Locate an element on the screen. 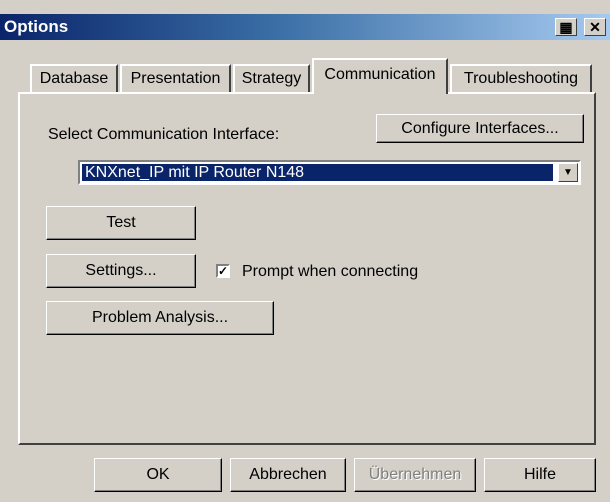 This screenshot has width=610, height=502. interface-select-value: KNXnet_IP mit IP Router N148 is located at coordinates (317, 172).